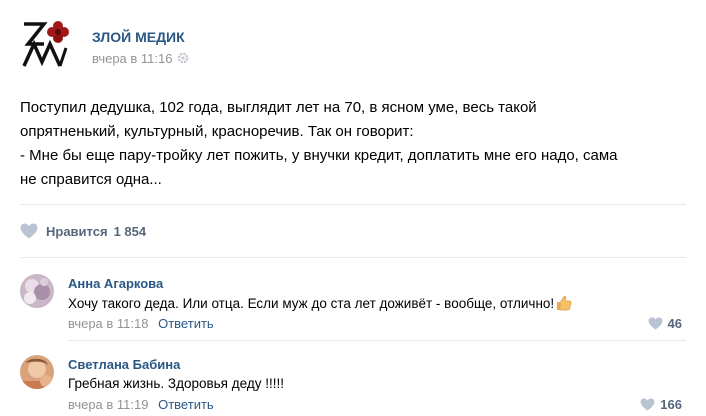 The image size is (706, 416). I want to click on comment-like-button: 166, so click(661, 404).